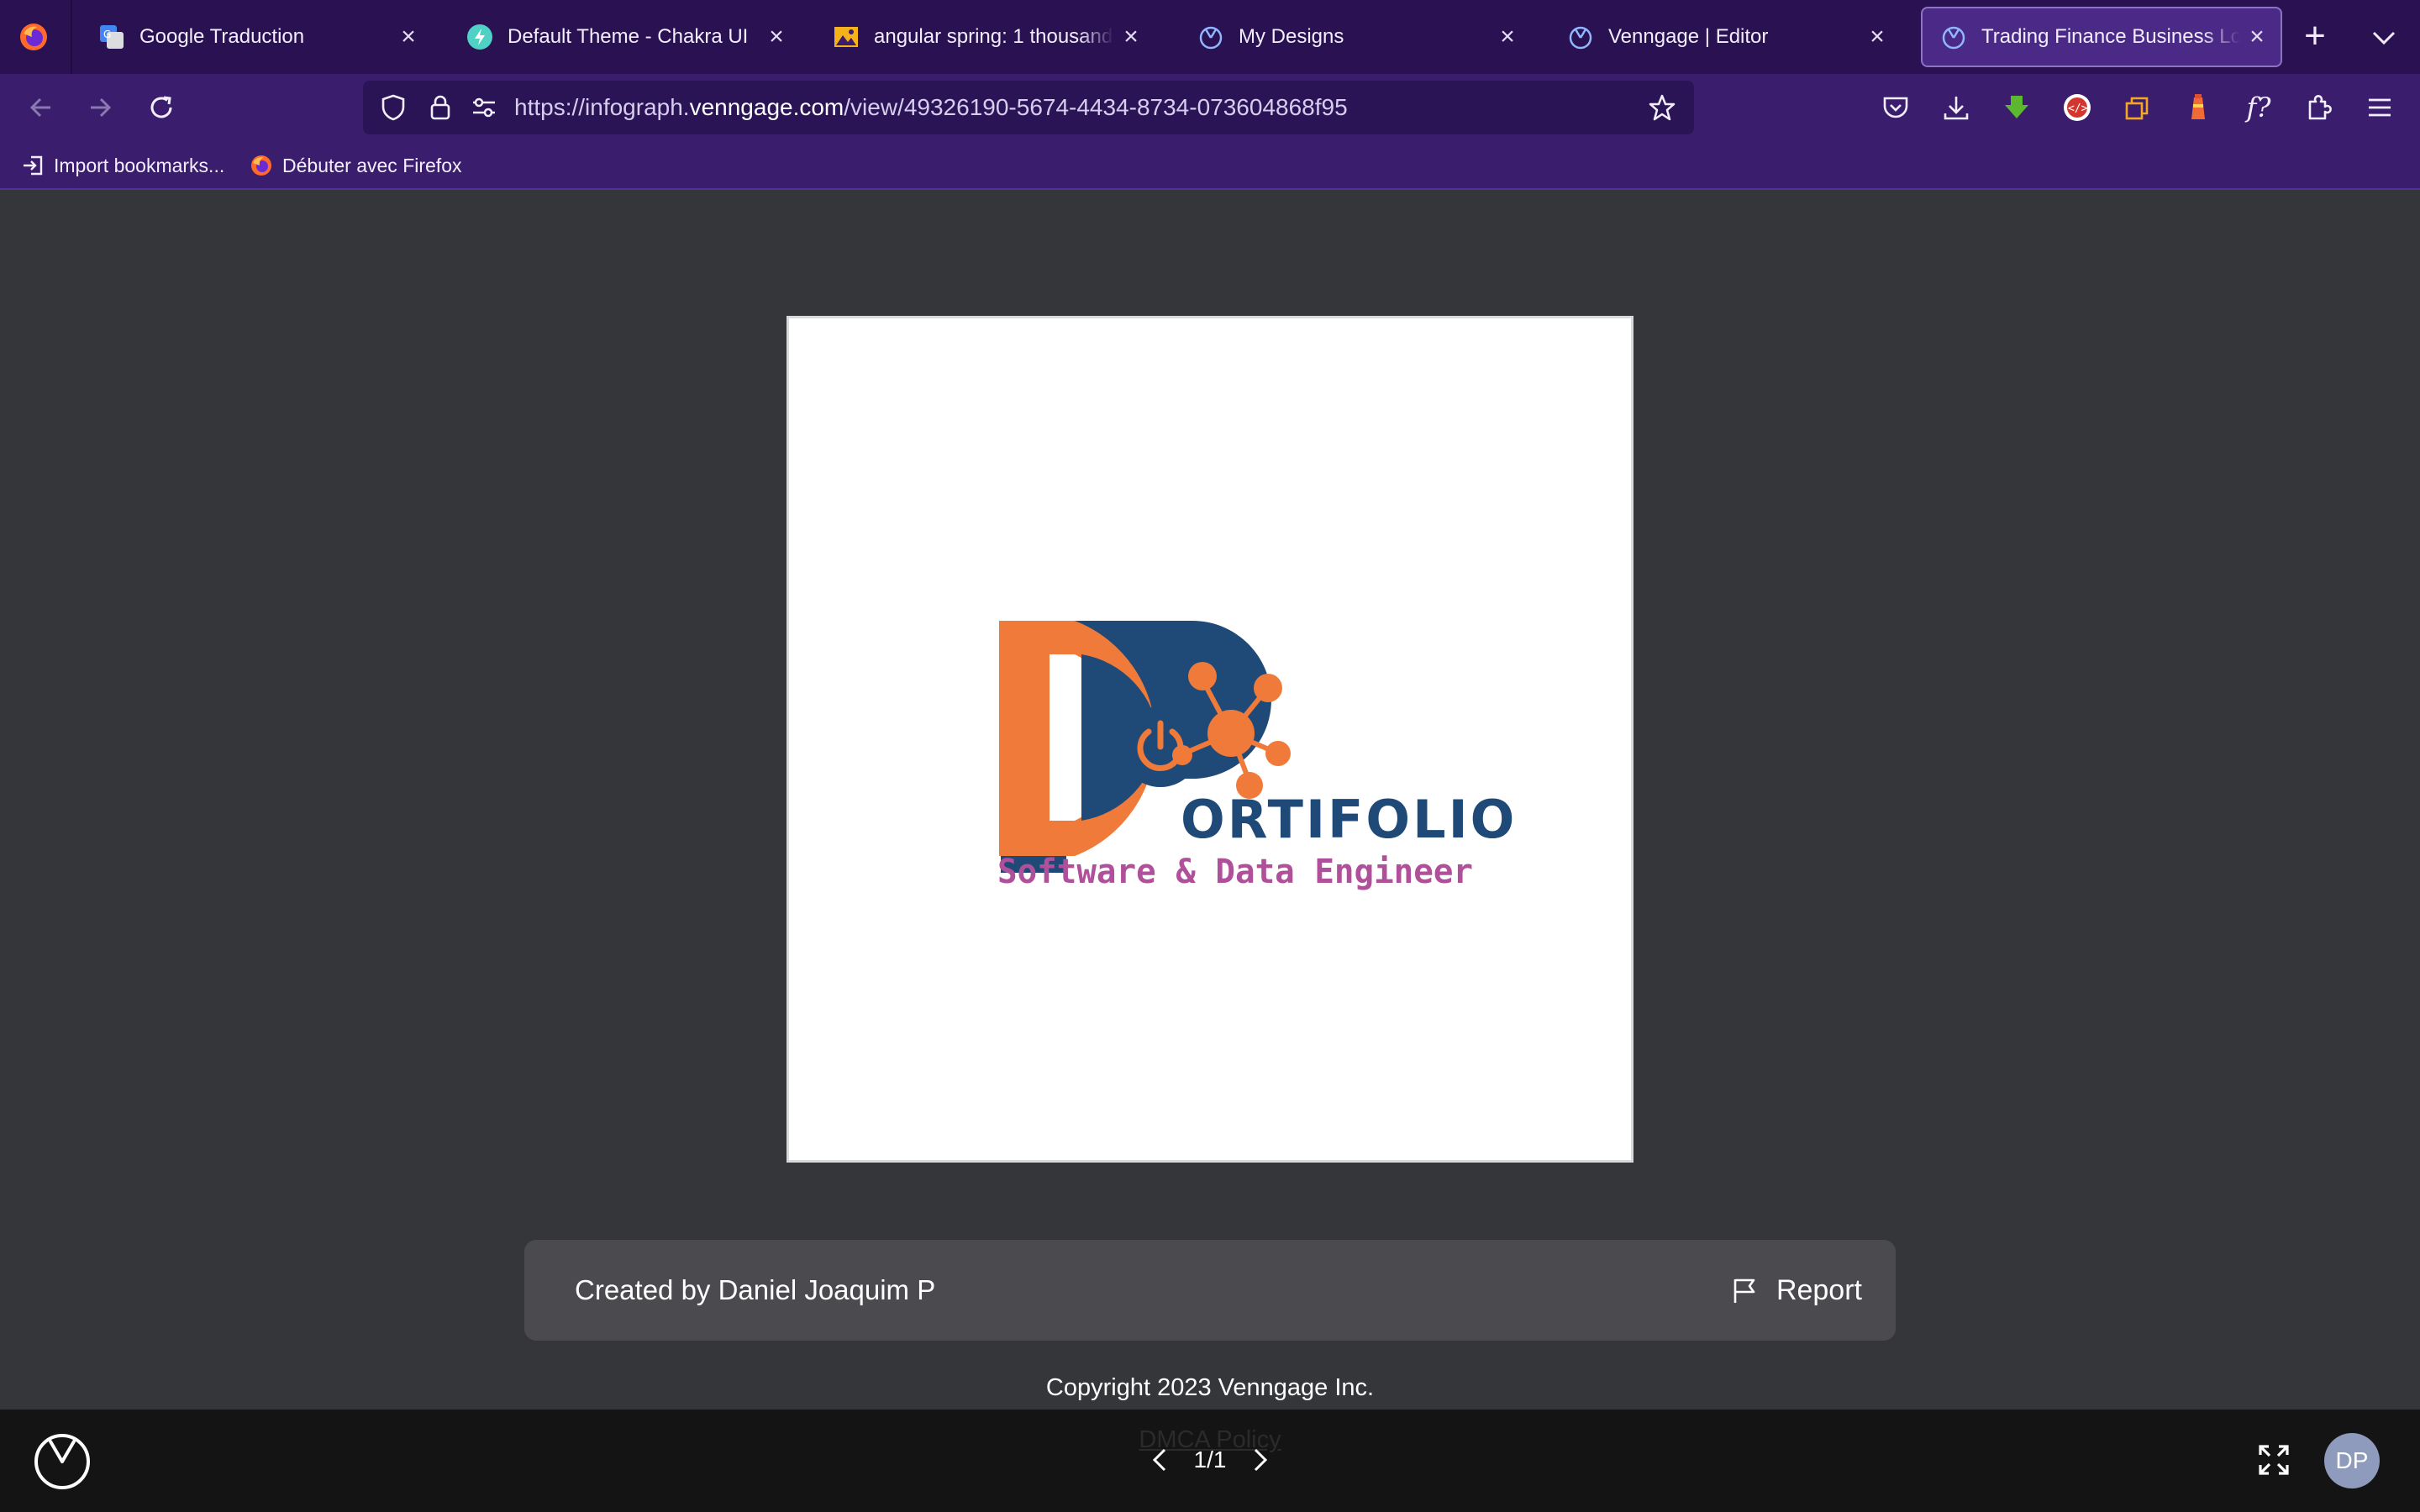 This screenshot has width=2420, height=1512. Describe the element at coordinates (1688, 36) in the screenshot. I see `tab-title: Venngage | Editor` at that location.